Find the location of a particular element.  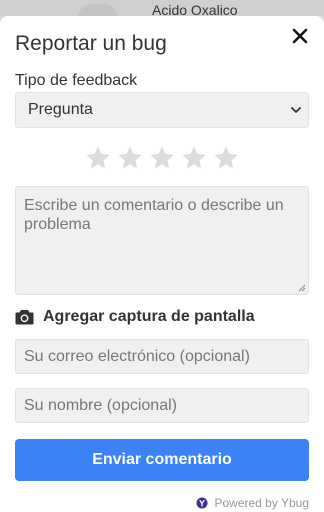

close-button is located at coordinates (300, 36).